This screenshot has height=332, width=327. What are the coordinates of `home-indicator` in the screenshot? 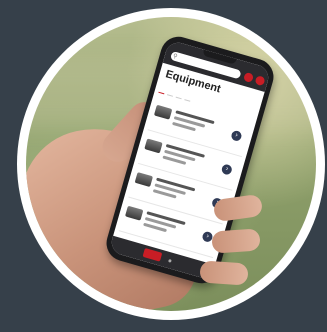 It's located at (170, 261).